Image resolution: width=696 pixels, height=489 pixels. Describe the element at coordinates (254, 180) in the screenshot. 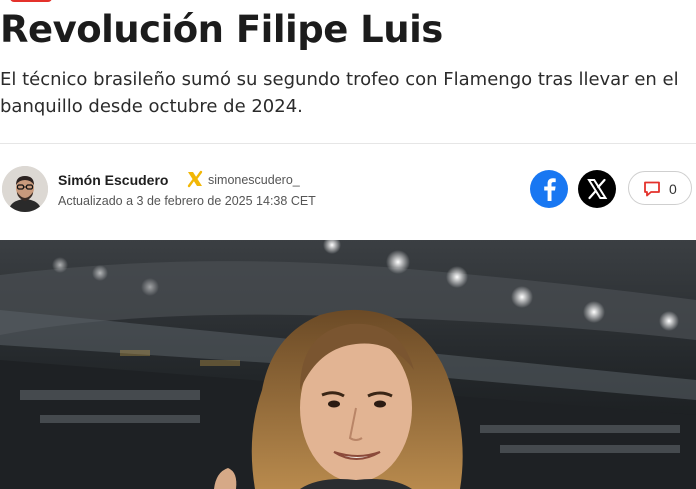

I see `author-handle: simonescudero_` at that location.